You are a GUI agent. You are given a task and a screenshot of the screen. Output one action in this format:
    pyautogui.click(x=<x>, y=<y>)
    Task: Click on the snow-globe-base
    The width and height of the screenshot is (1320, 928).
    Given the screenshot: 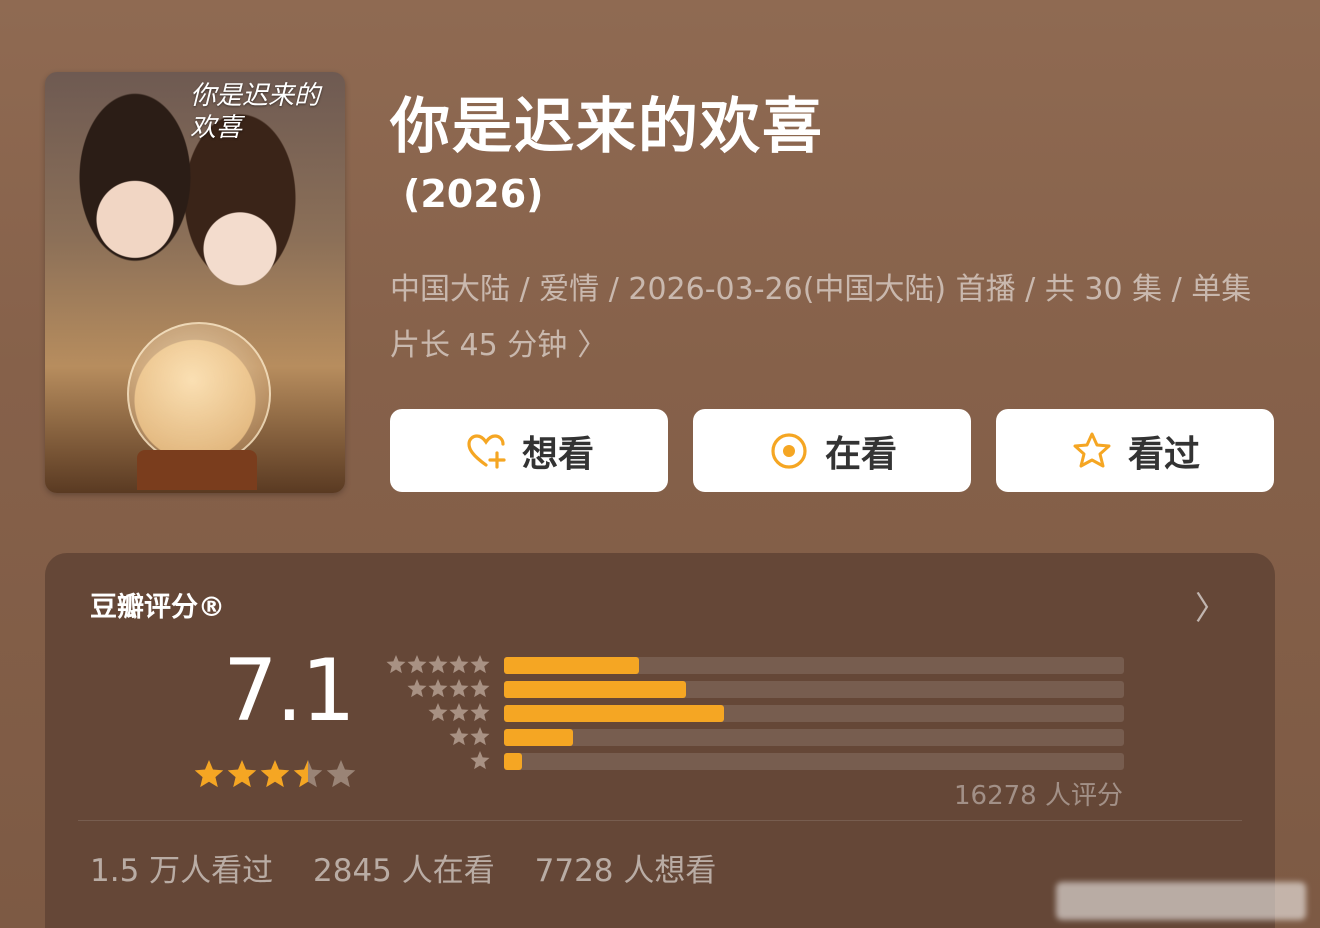 What is the action you would take?
    pyautogui.click(x=197, y=470)
    